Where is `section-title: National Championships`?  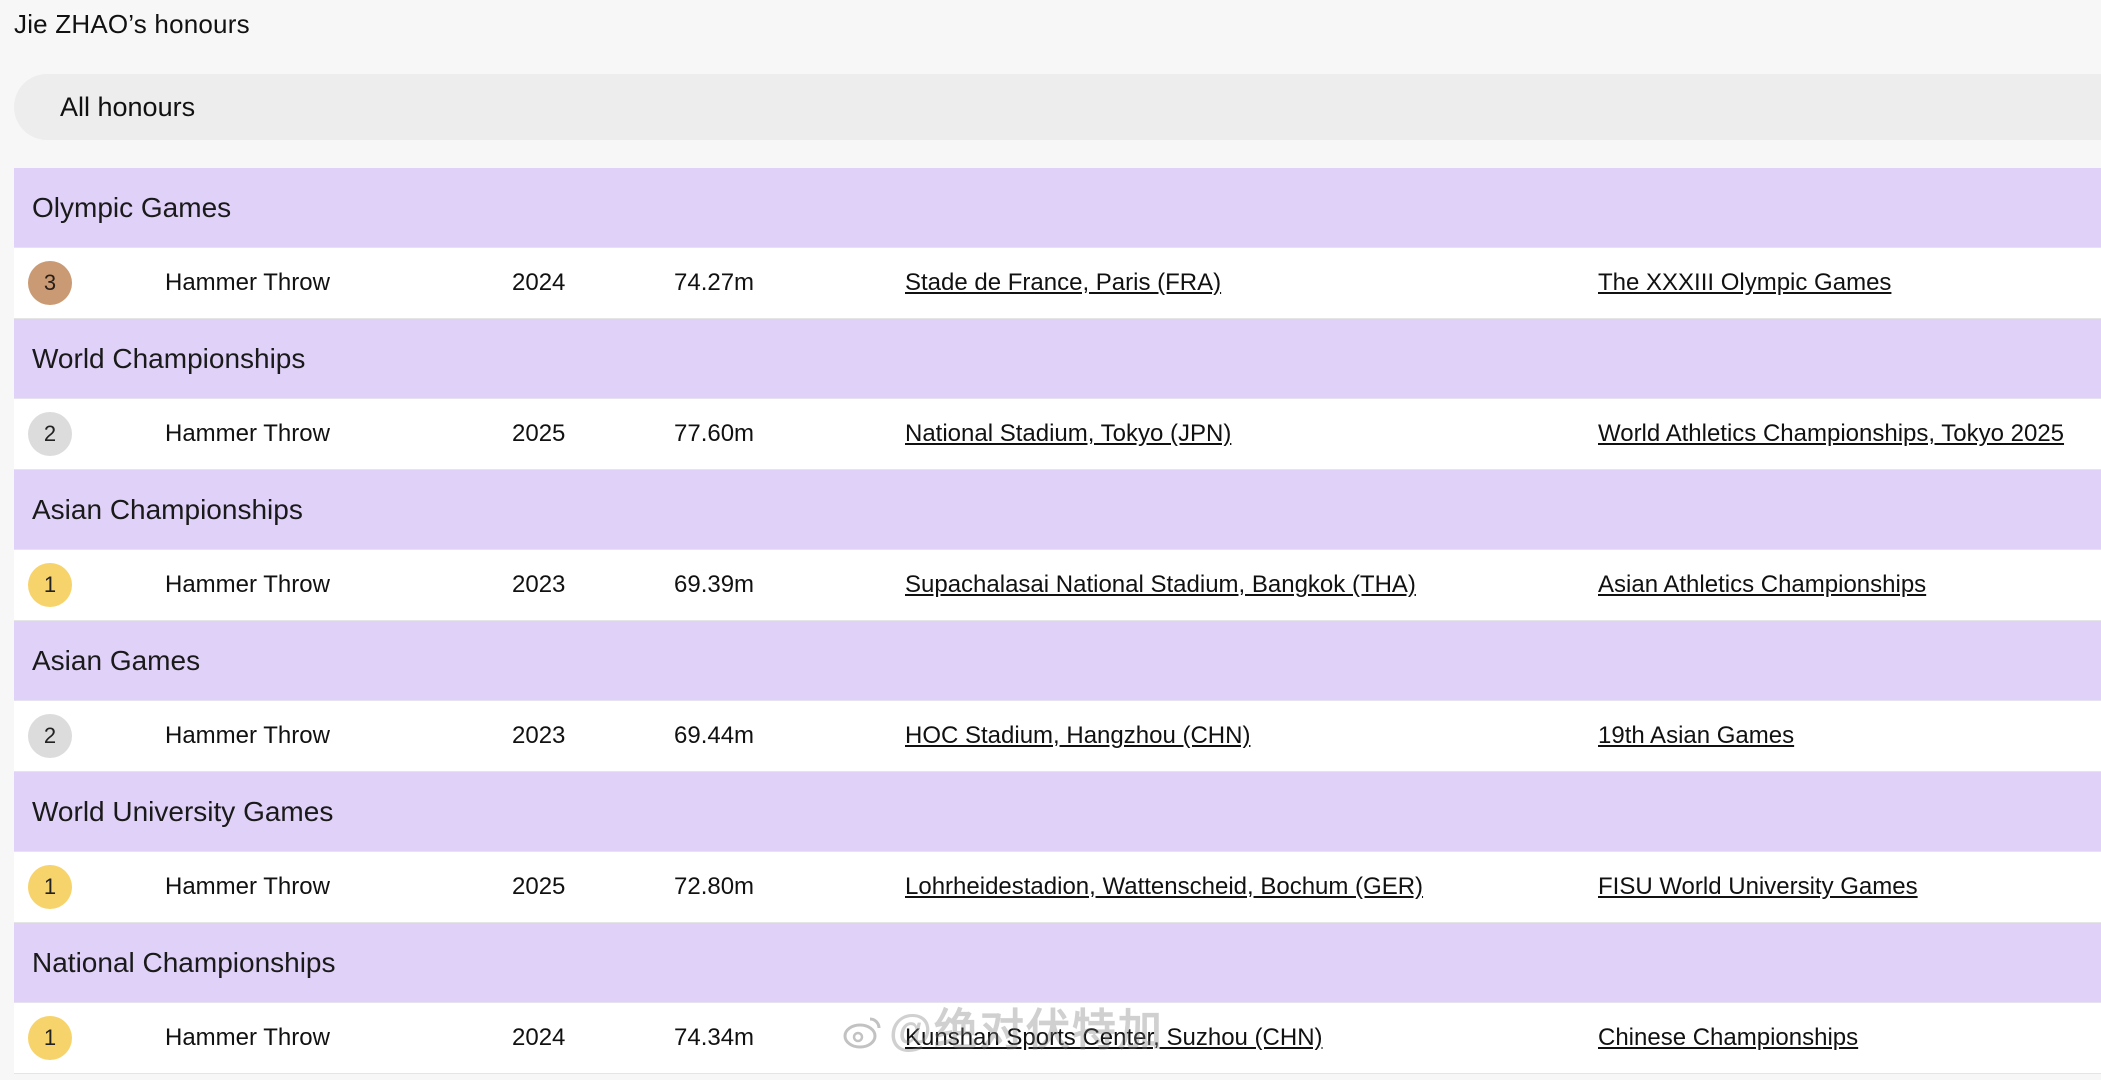 section-title: National Championships is located at coordinates (184, 962).